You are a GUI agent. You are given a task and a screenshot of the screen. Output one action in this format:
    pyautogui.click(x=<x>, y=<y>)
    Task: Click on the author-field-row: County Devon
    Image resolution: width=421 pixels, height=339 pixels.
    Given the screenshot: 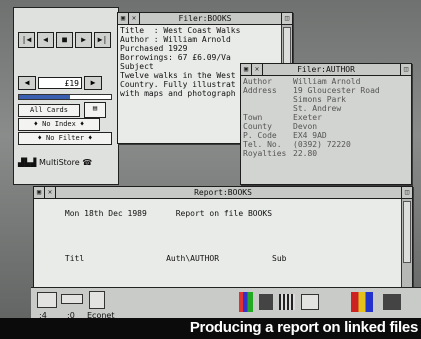 What is the action you would take?
    pyautogui.click(x=325, y=126)
    